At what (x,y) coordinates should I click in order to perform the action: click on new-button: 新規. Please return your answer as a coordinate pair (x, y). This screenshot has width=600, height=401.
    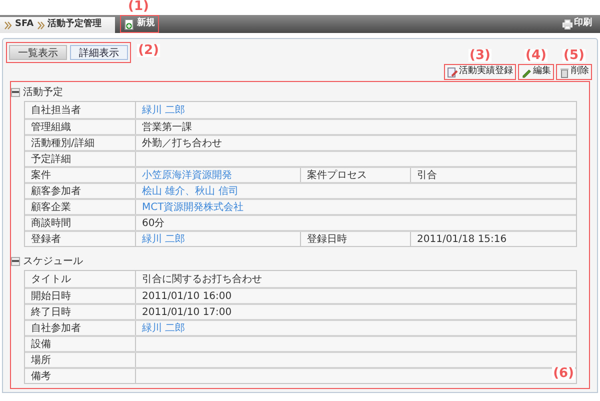
    Looking at the image, I should click on (139, 24).